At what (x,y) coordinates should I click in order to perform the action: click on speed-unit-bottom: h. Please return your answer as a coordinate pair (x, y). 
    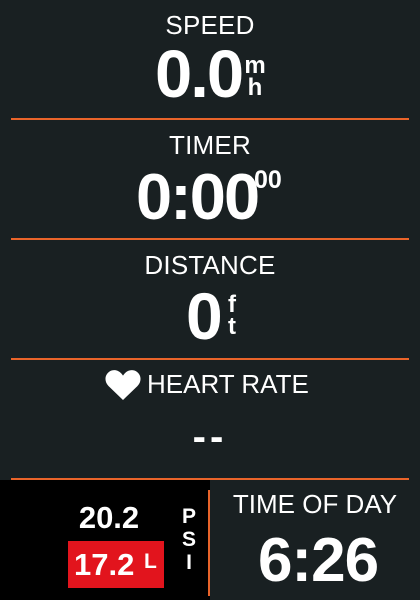
    Looking at the image, I should click on (255, 87).